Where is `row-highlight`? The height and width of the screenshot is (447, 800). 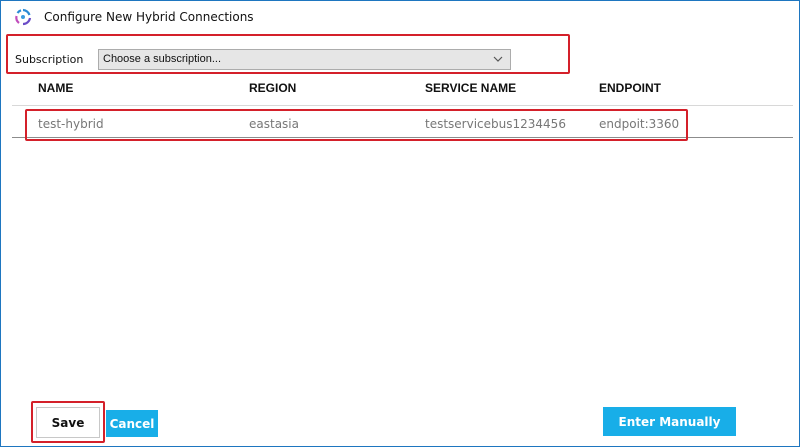
row-highlight is located at coordinates (356, 125).